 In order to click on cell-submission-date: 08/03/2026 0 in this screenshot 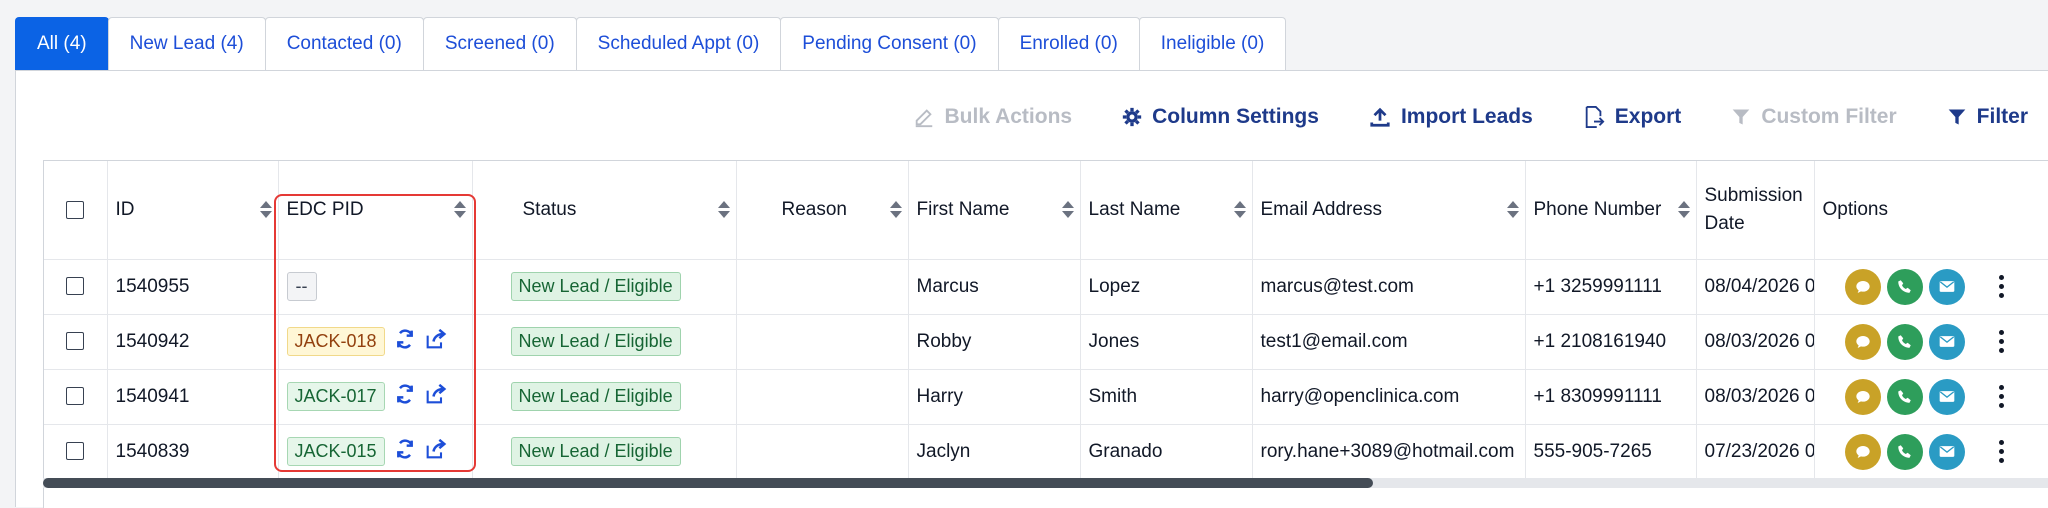, I will do `click(1755, 397)`.